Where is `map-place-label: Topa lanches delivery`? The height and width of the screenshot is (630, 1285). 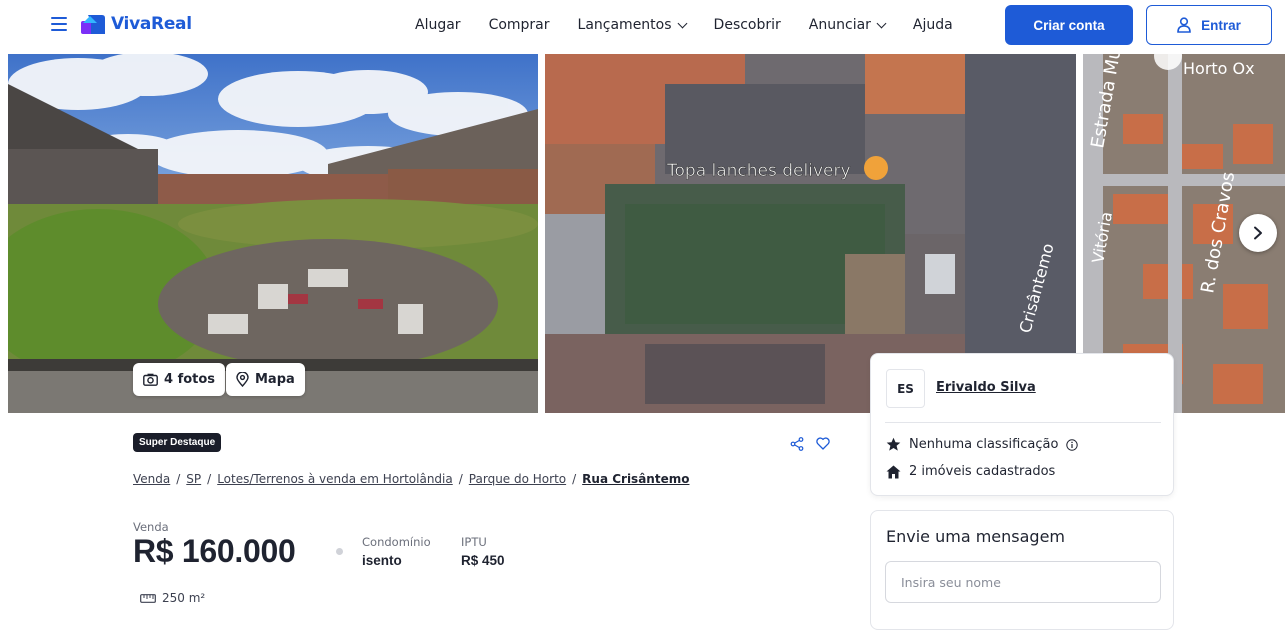
map-place-label: Topa lanches delivery is located at coordinates (758, 171).